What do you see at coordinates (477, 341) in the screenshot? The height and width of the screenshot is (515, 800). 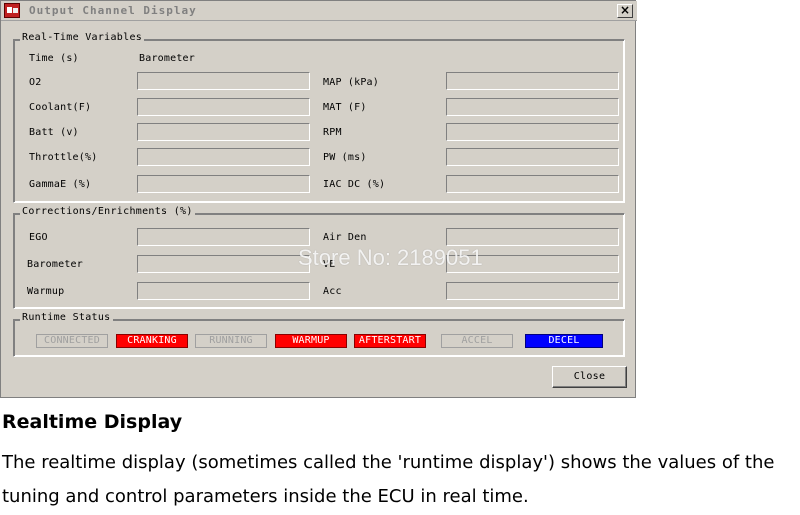 I see `status-accel: ACCEL` at bounding box center [477, 341].